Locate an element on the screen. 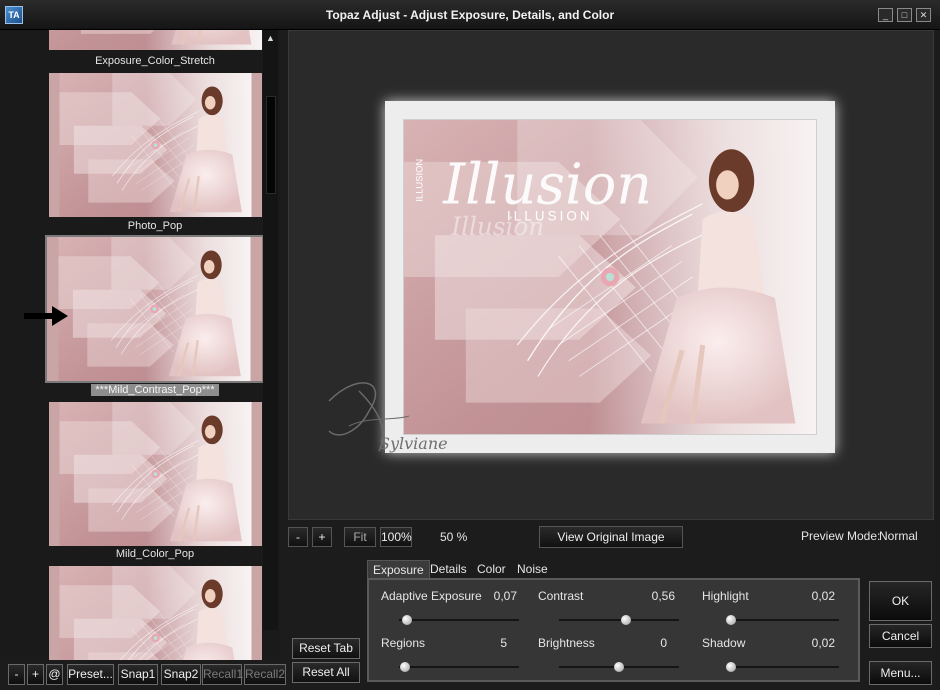  selected-preset-label: ***Mild_Contrast_Pop*** is located at coordinates (155, 390).